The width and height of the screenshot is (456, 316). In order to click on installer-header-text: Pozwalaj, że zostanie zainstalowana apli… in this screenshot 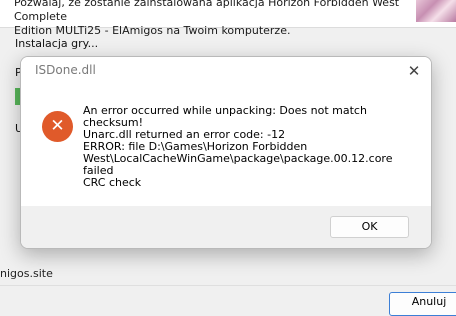, I will do `click(214, 19)`.